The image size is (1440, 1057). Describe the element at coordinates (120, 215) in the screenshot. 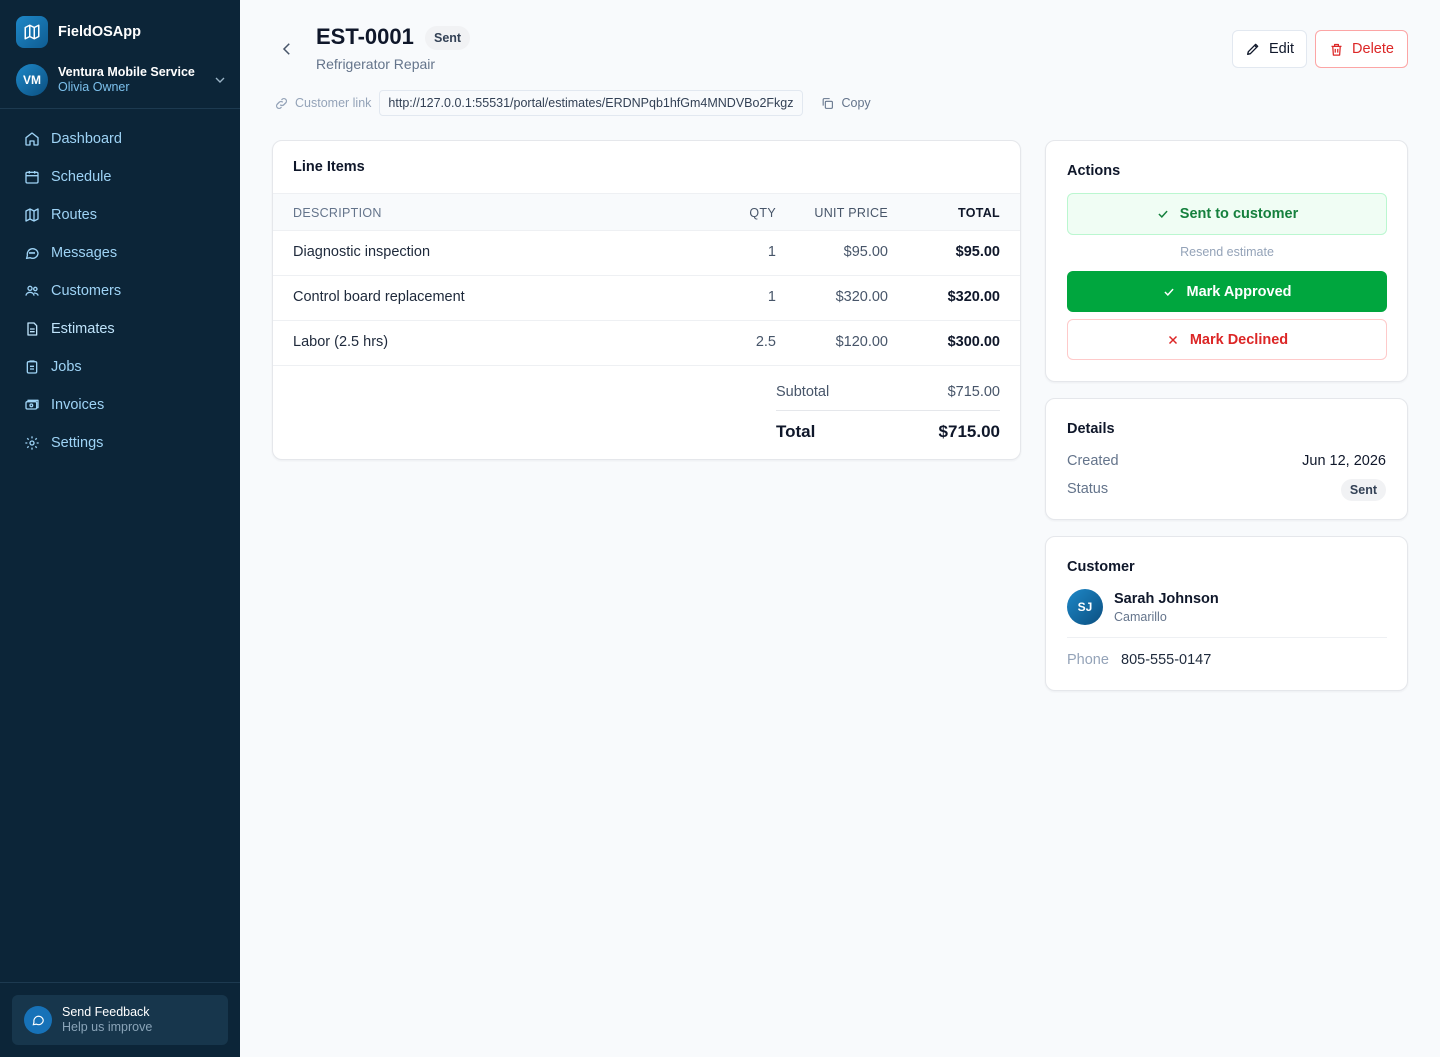

I see `nav-item-routes: Routes` at that location.